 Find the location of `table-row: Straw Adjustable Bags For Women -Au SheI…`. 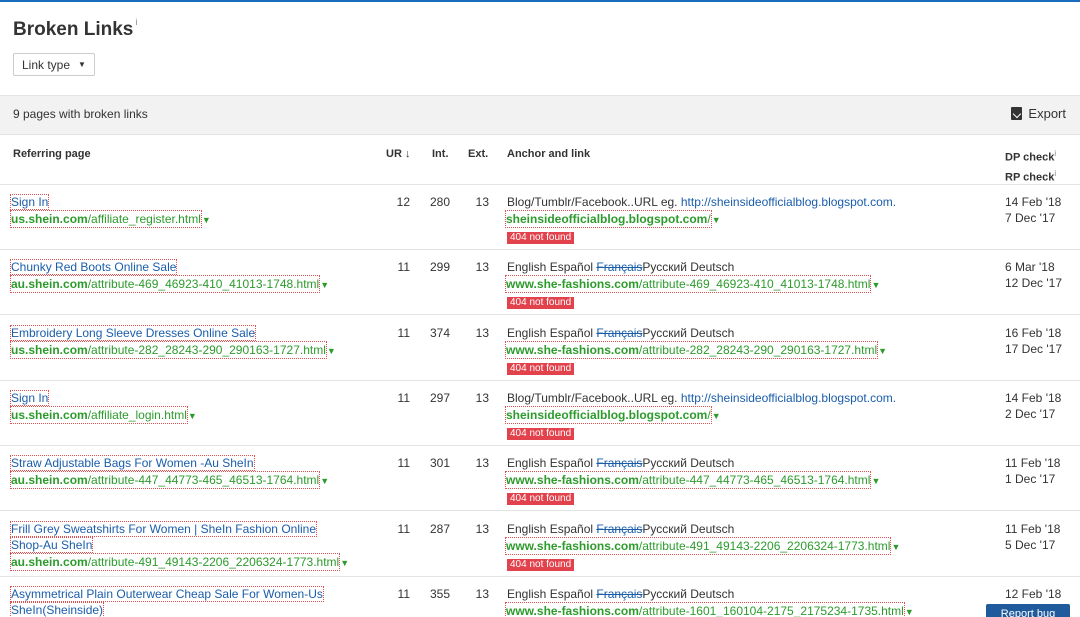

table-row: Straw Adjustable Bags For Women -Au SheI… is located at coordinates (540, 479).